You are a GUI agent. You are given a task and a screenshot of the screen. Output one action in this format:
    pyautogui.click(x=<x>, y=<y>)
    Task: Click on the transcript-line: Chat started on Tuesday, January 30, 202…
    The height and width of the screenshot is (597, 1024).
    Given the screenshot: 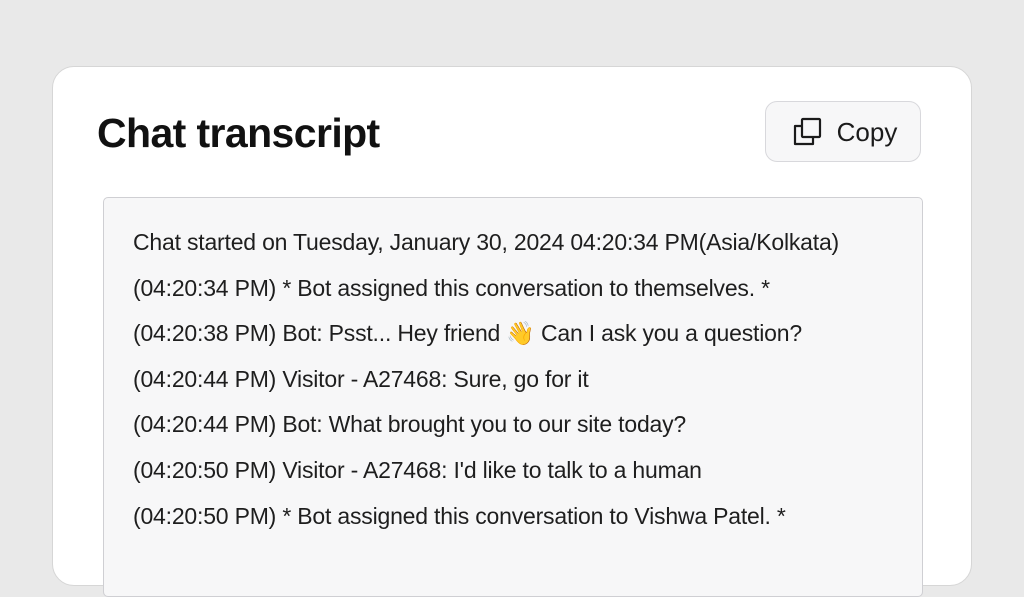 What is the action you would take?
    pyautogui.click(x=486, y=242)
    